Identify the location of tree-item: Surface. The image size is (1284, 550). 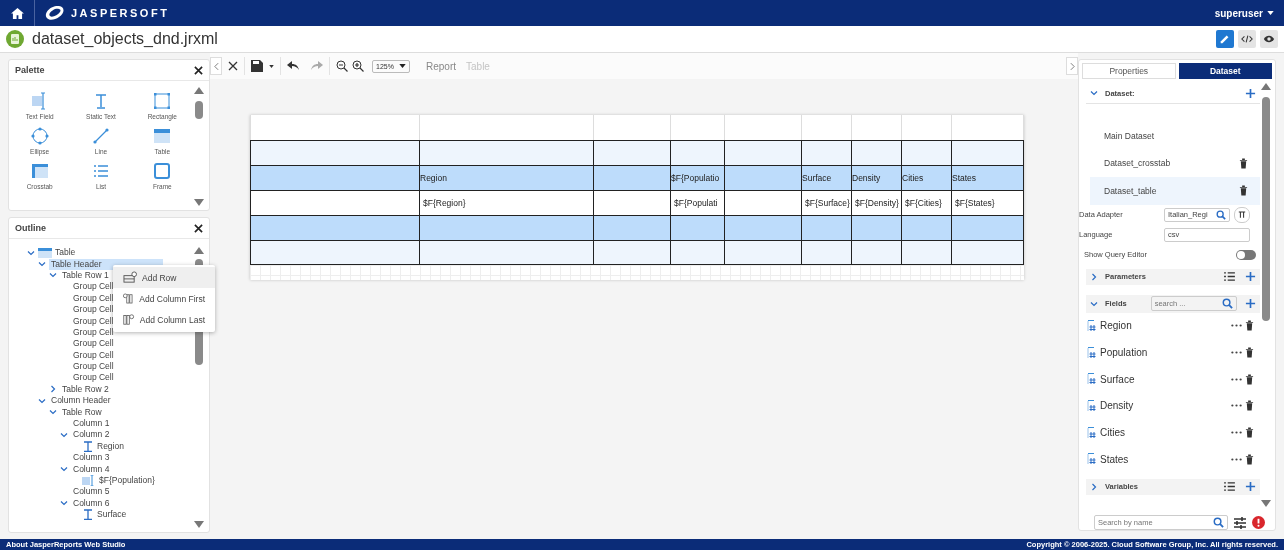
(112, 515).